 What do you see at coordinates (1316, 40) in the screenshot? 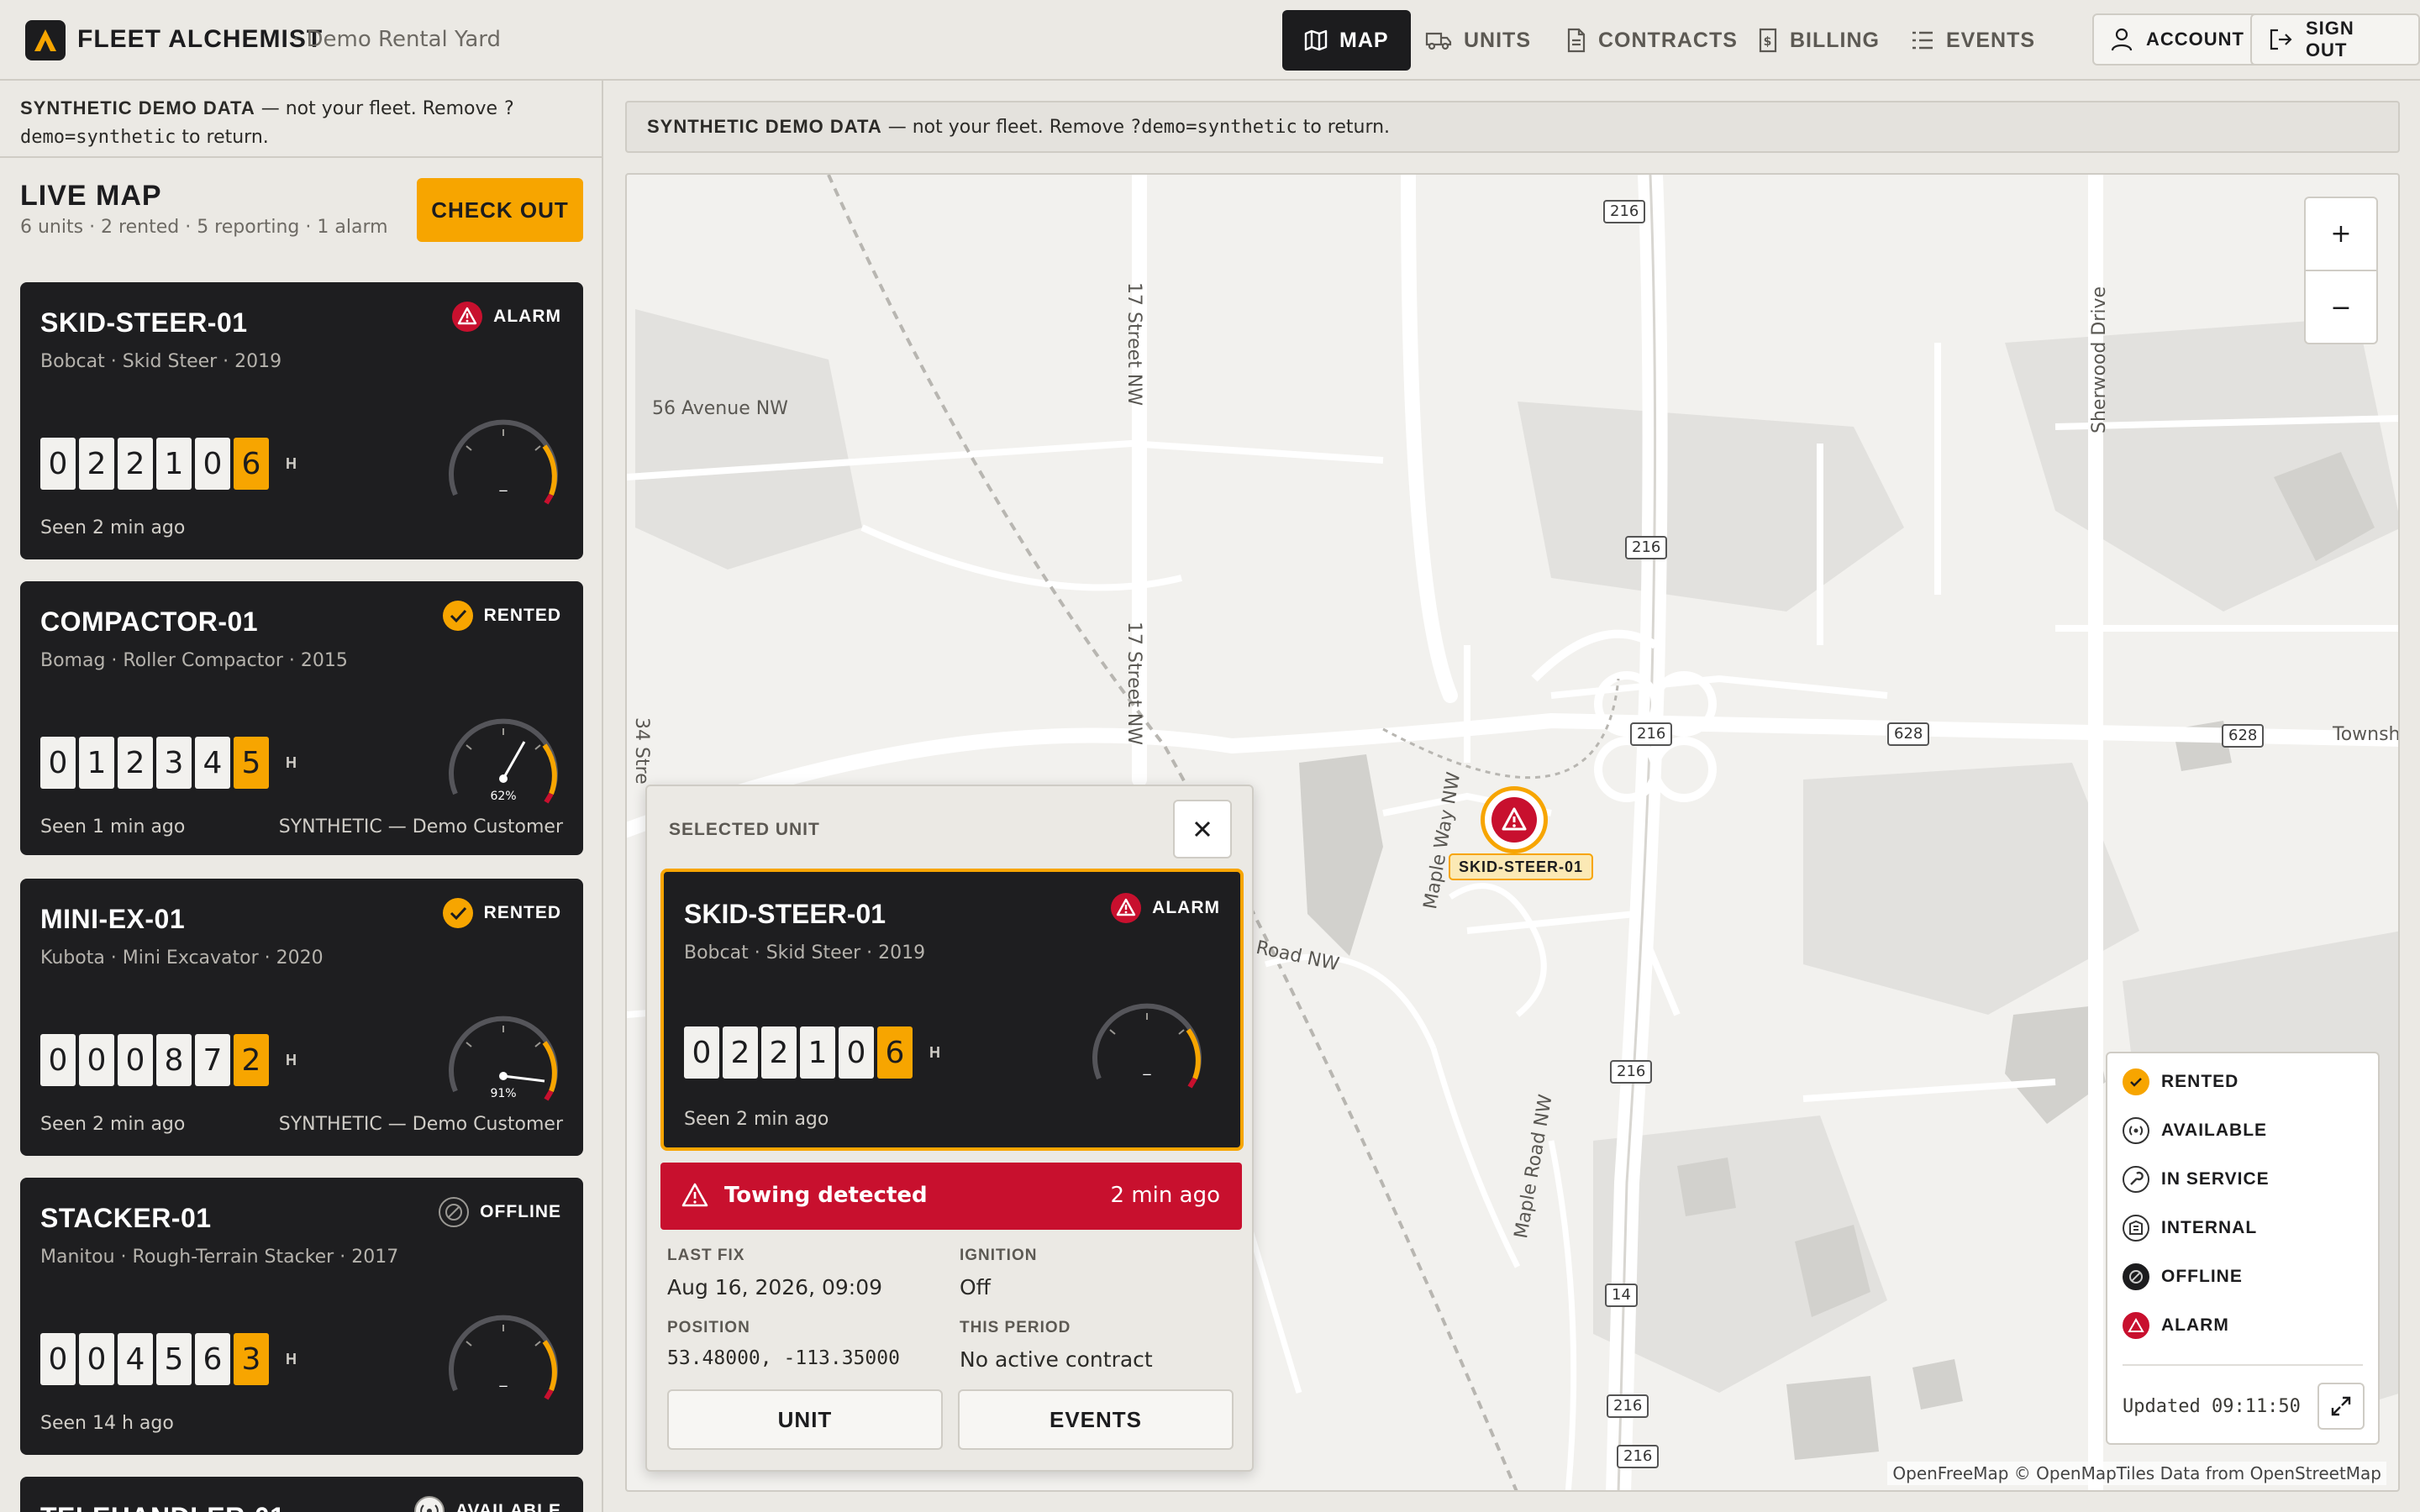
I see `map-icon` at bounding box center [1316, 40].